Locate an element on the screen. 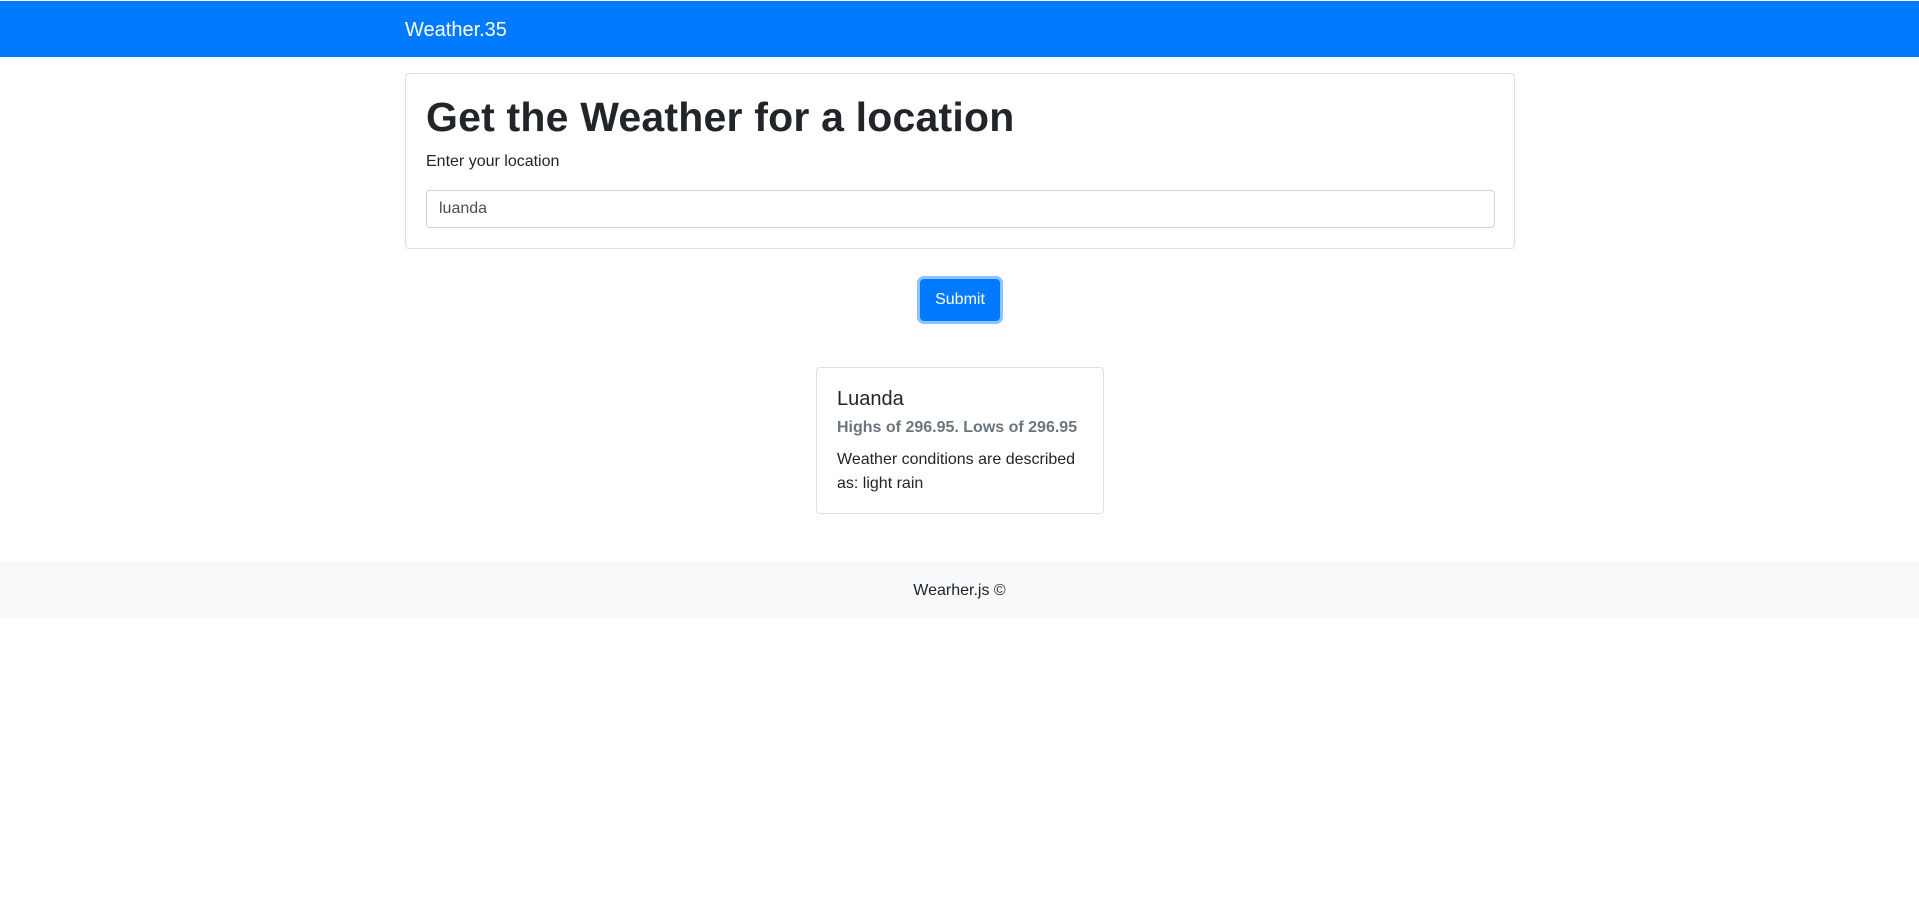  footer-text: Wearher.js © is located at coordinates (959, 590).